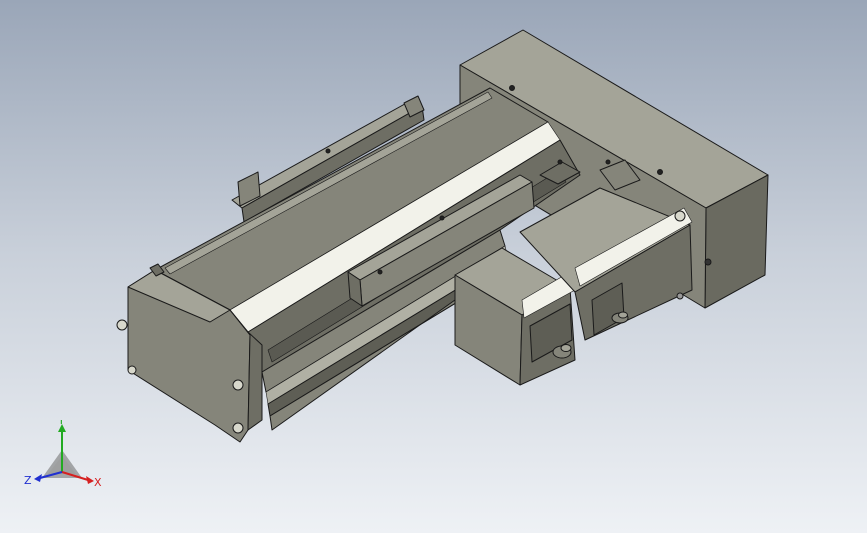  What do you see at coordinates (61, 423) in the screenshot?
I see `y-axis-label: Y` at bounding box center [61, 423].